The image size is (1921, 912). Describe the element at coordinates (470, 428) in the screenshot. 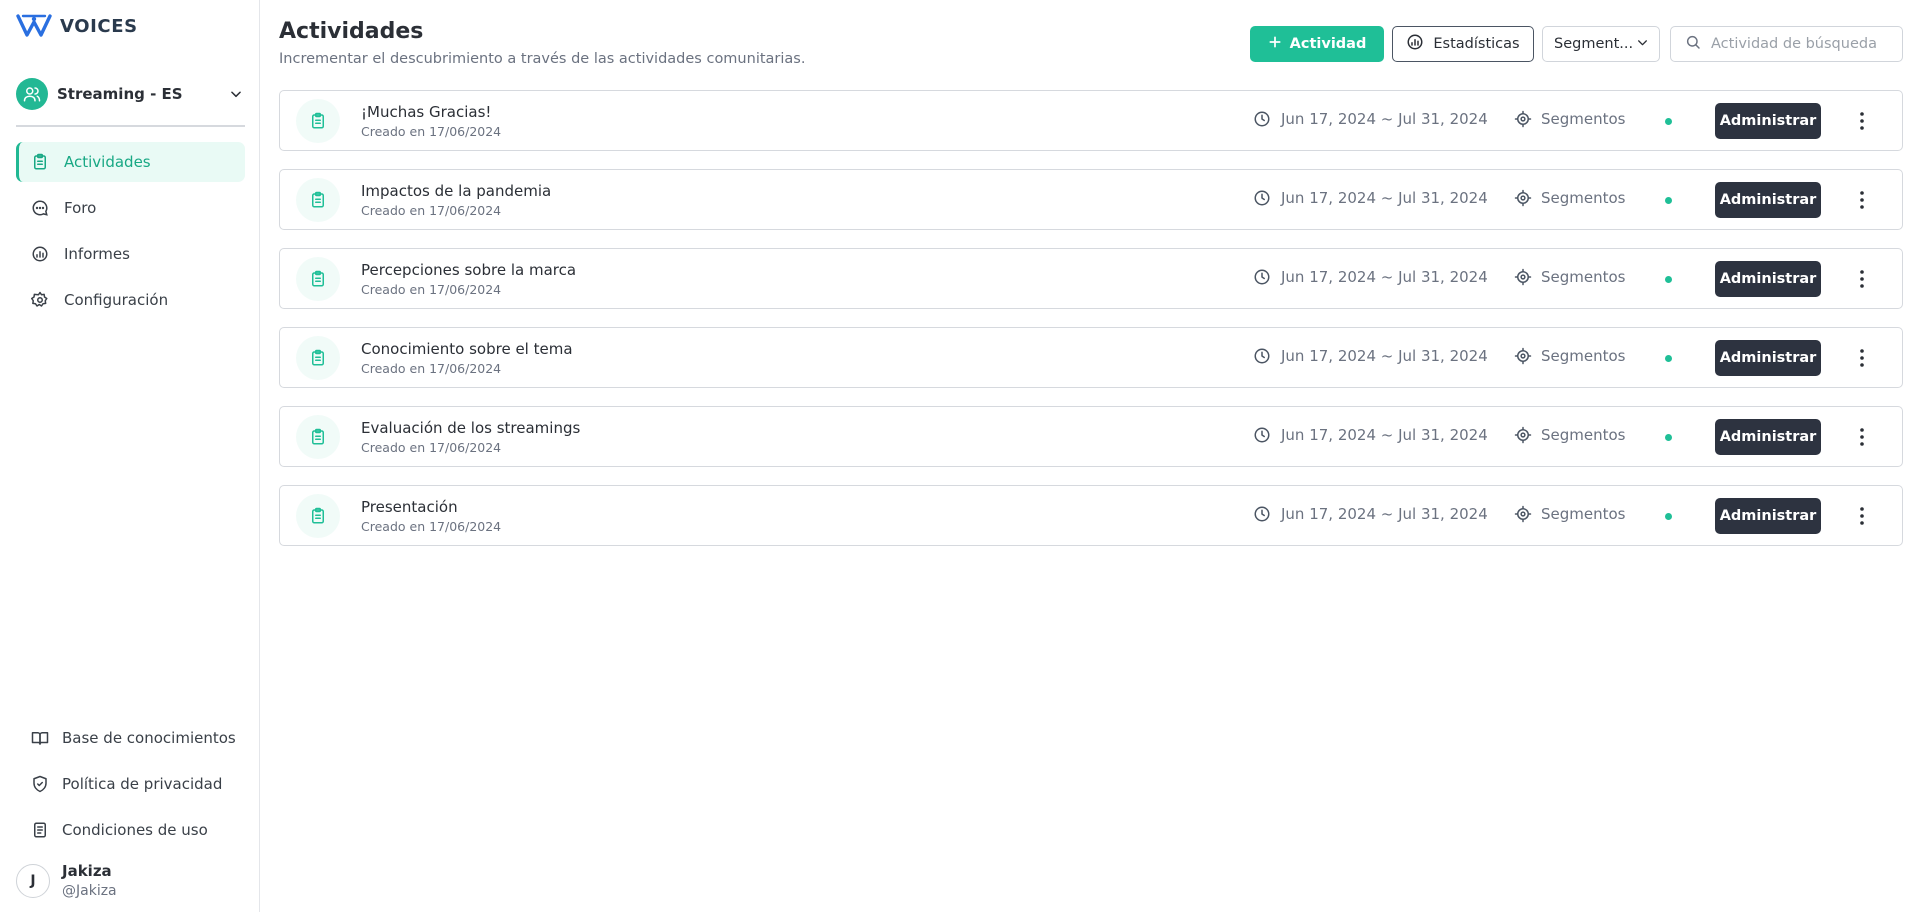

I see `activity-title: Evaluación de los streamings` at that location.